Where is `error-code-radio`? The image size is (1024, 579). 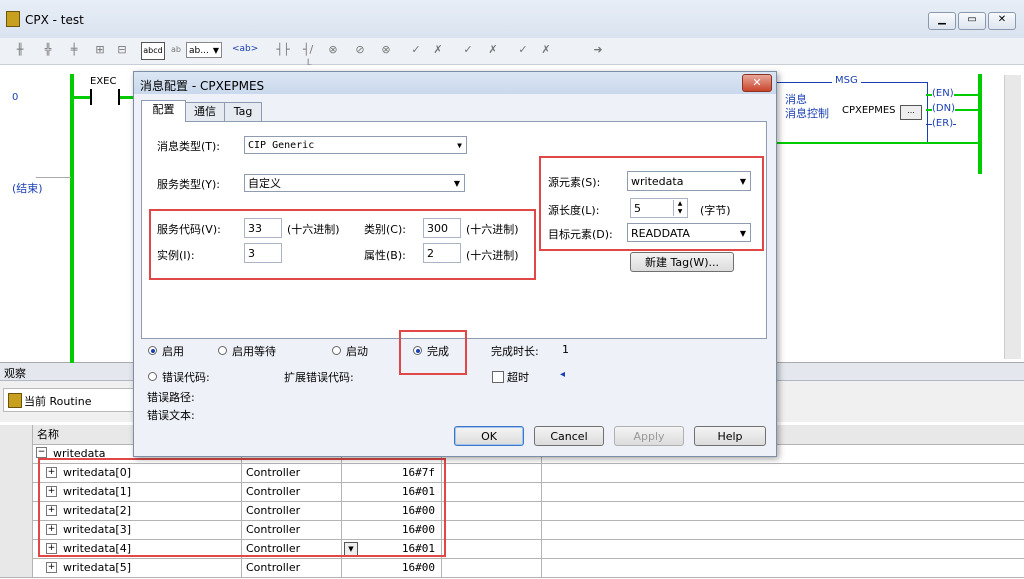 error-code-radio is located at coordinates (152, 376).